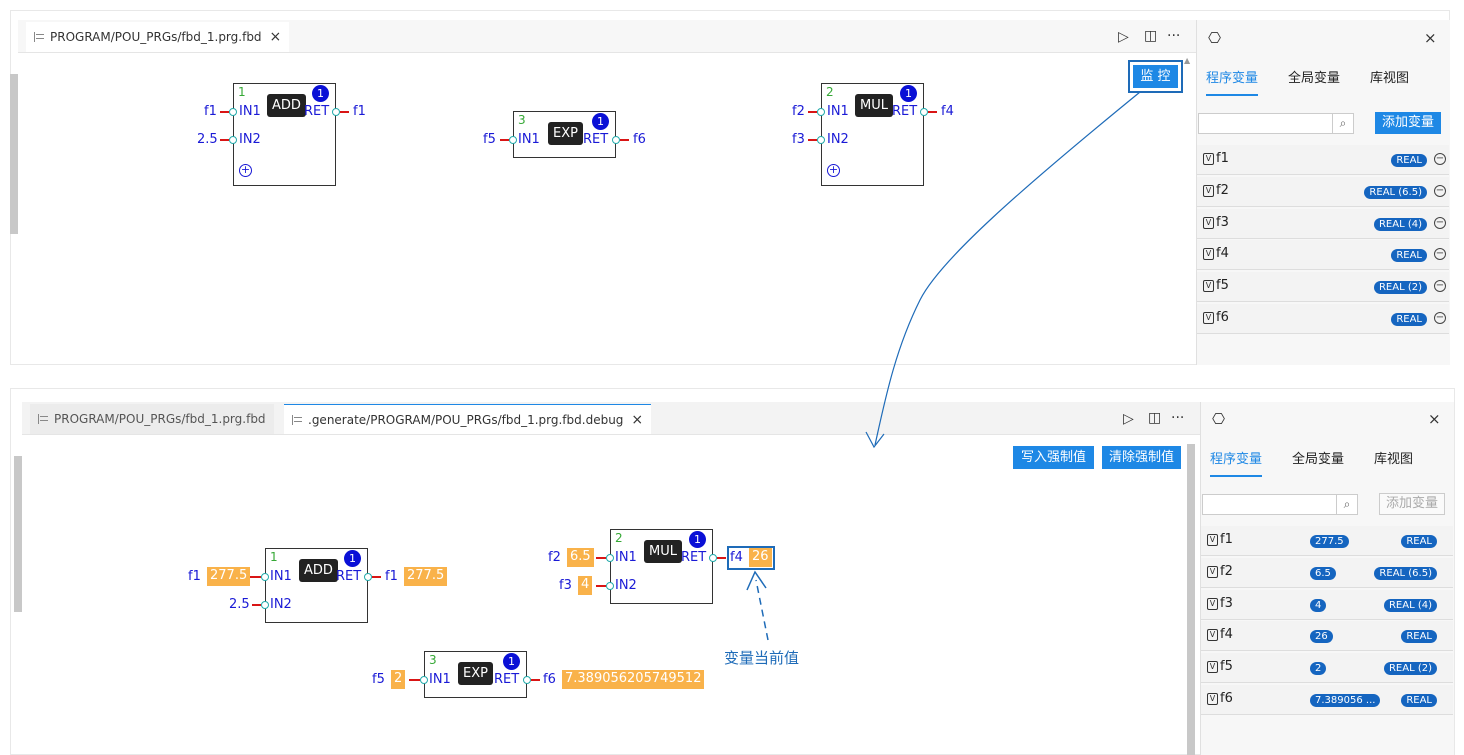  Describe the element at coordinates (1226, 667) in the screenshot. I see `variable-name: f5` at that location.